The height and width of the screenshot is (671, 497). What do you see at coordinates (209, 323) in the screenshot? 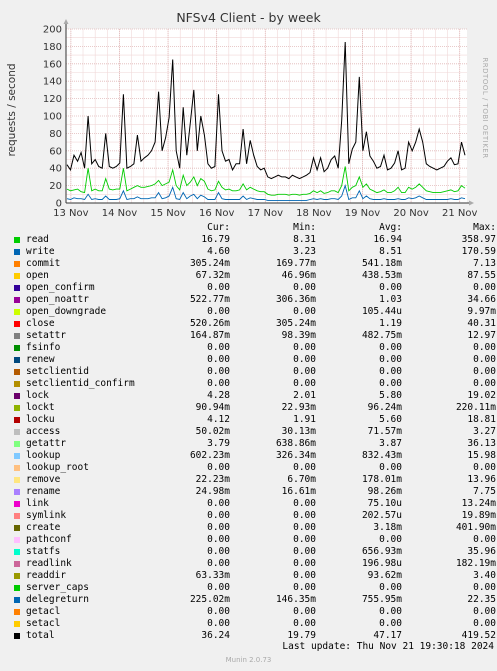
I see `legend-cur: 520.26m` at bounding box center [209, 323].